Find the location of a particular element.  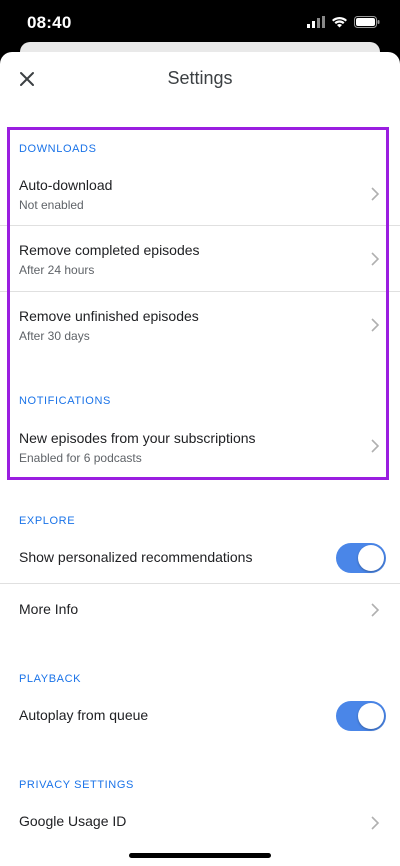

signal-icon is located at coordinates (316, 22).